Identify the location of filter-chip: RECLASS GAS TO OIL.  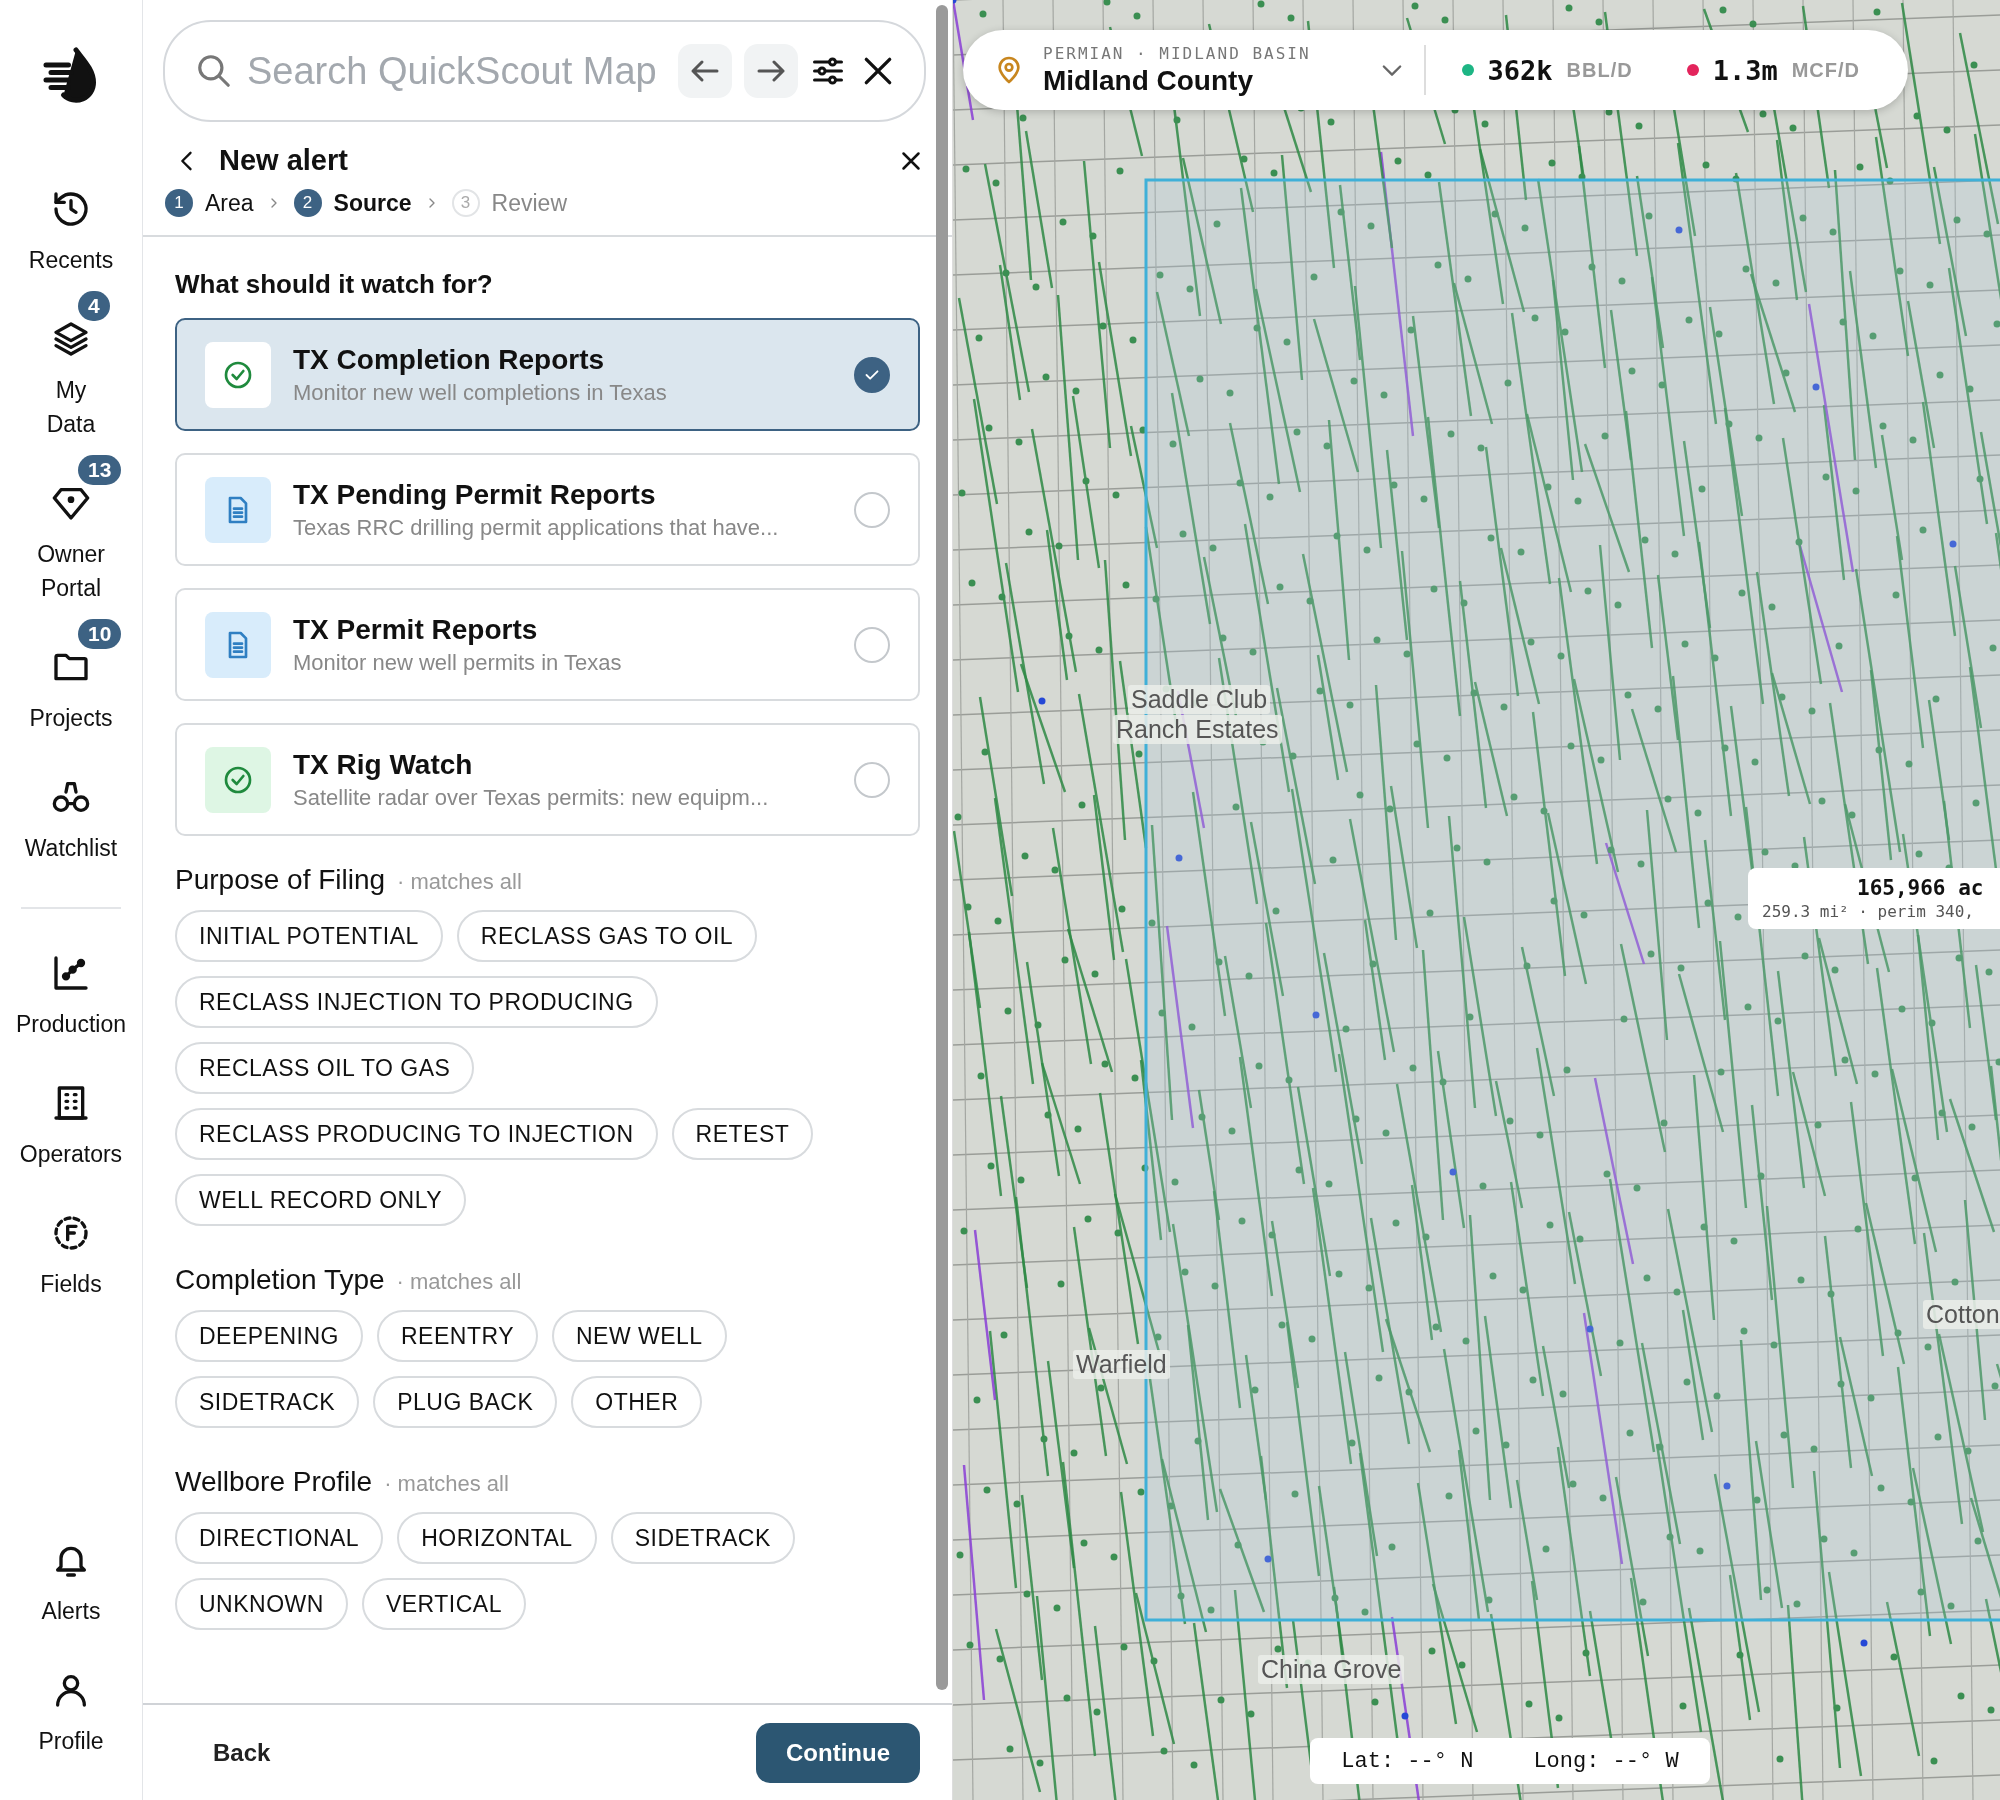
(607, 936).